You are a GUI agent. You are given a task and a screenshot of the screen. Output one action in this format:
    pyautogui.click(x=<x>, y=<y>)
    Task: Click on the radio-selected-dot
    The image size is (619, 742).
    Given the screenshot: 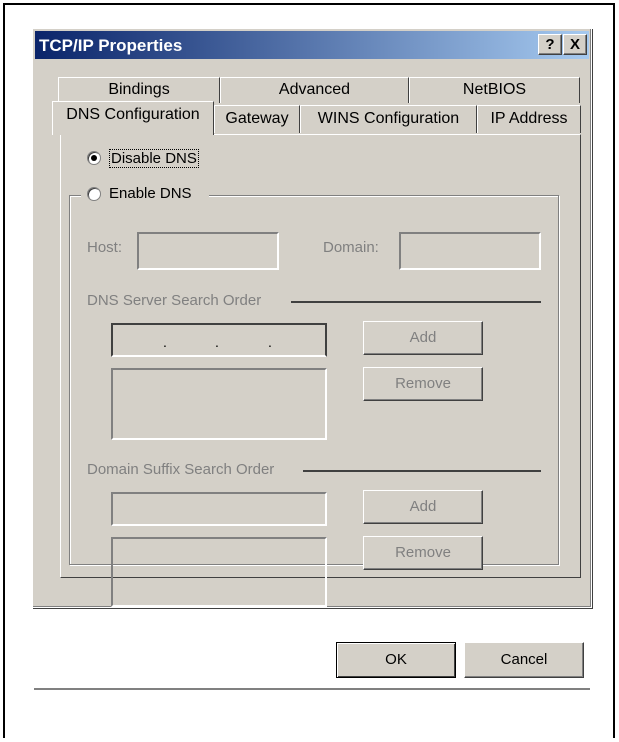 What is the action you would take?
    pyautogui.click(x=94, y=158)
    